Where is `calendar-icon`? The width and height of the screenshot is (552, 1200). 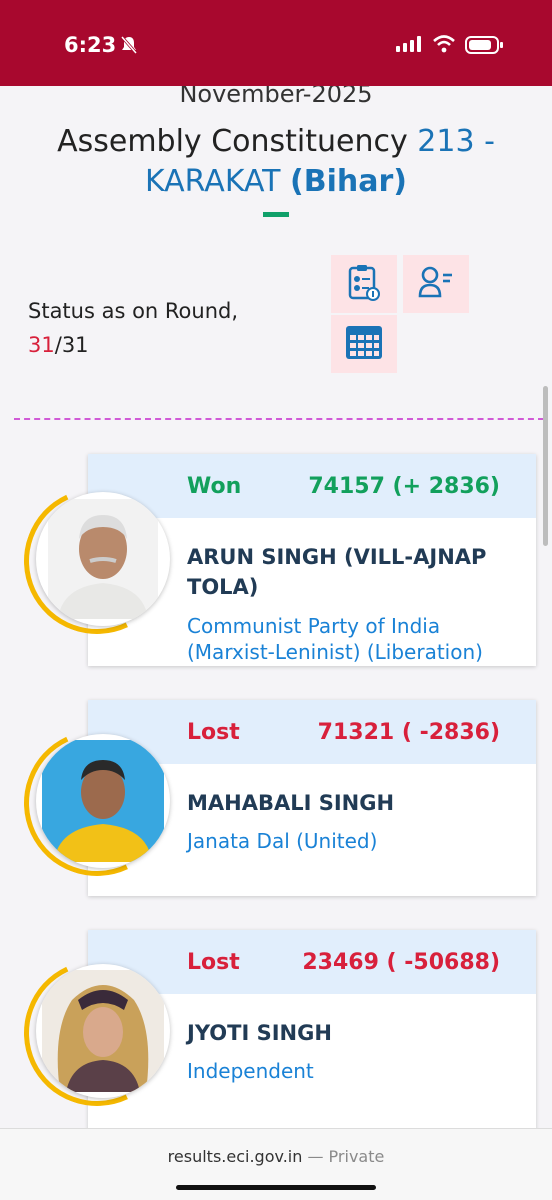
calendar-icon is located at coordinates (364, 344).